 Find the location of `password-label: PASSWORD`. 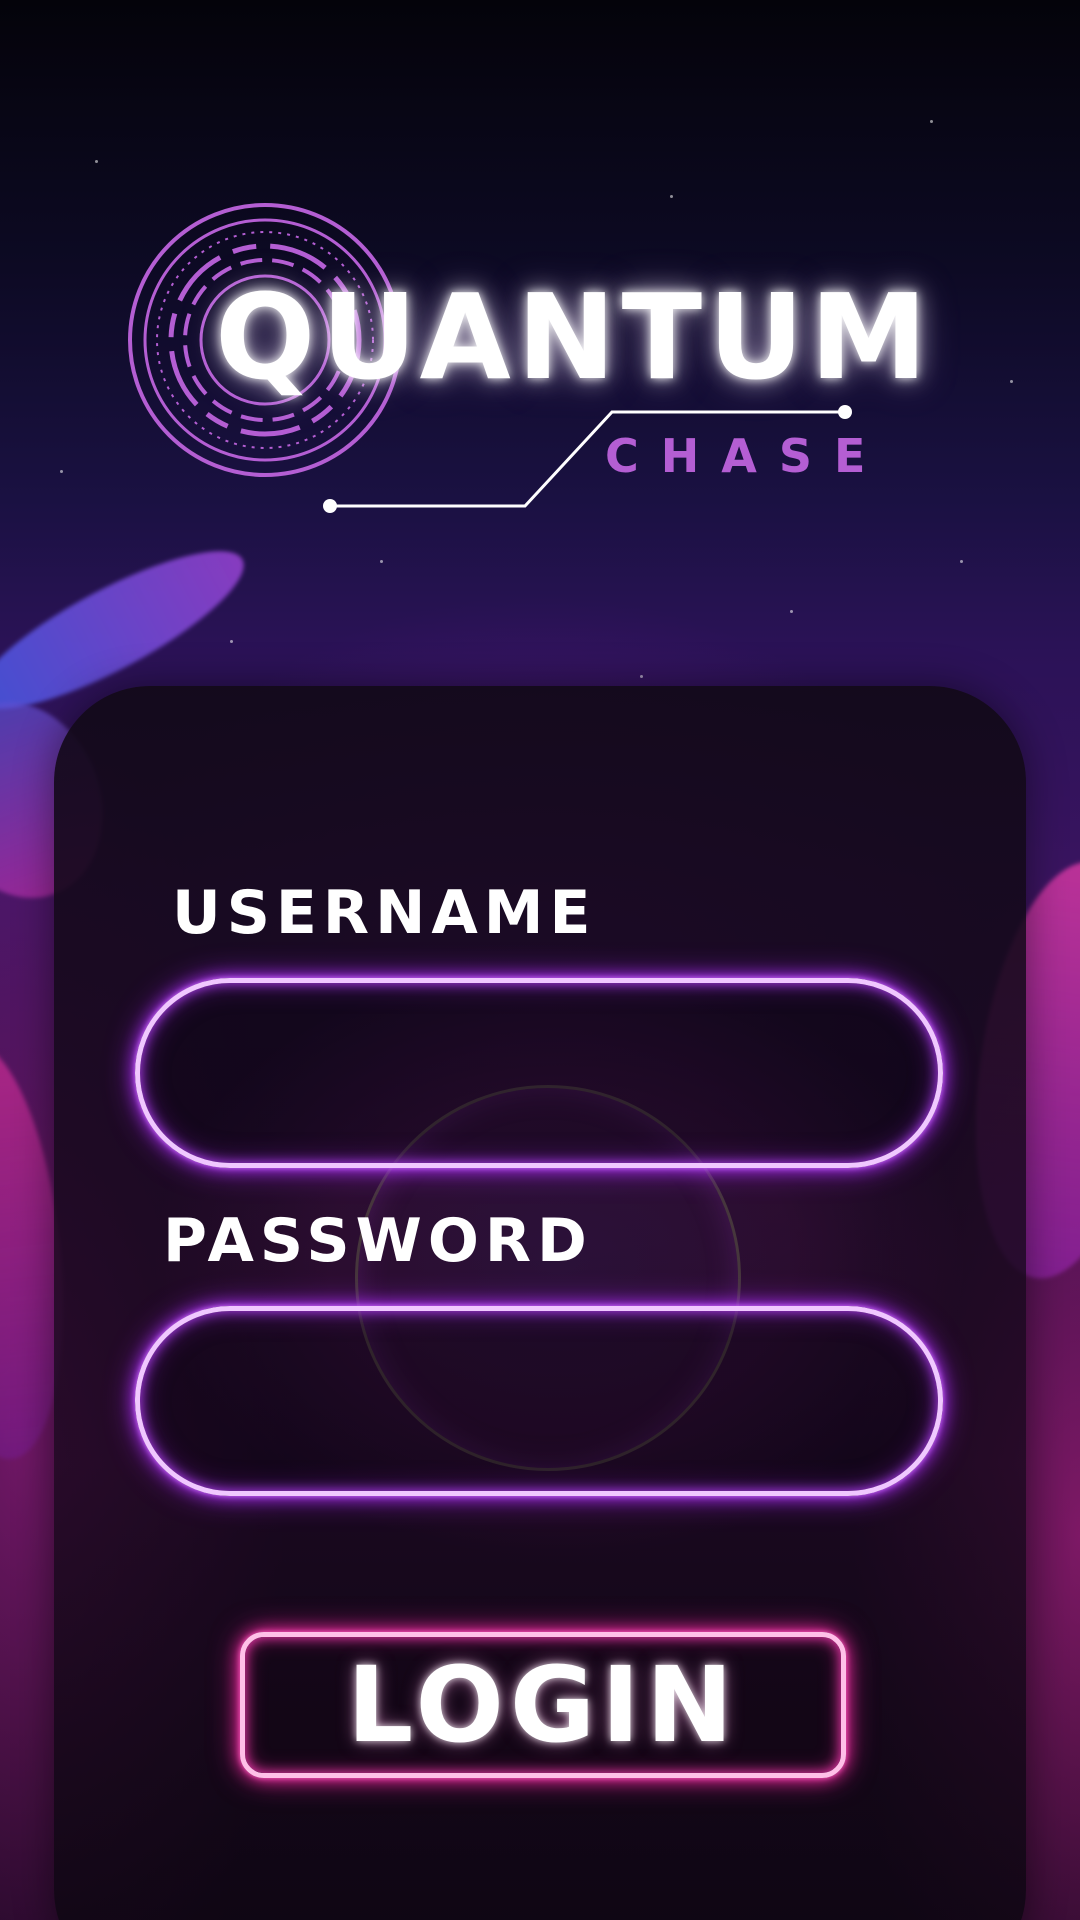

password-label: PASSWORD is located at coordinates (378, 1241).